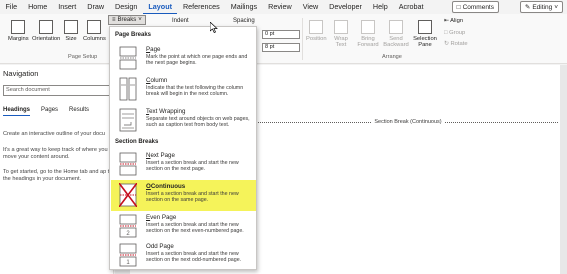 This screenshot has height=274, width=567. Describe the element at coordinates (280, 7) in the screenshot. I see `tab-review: Review` at that location.